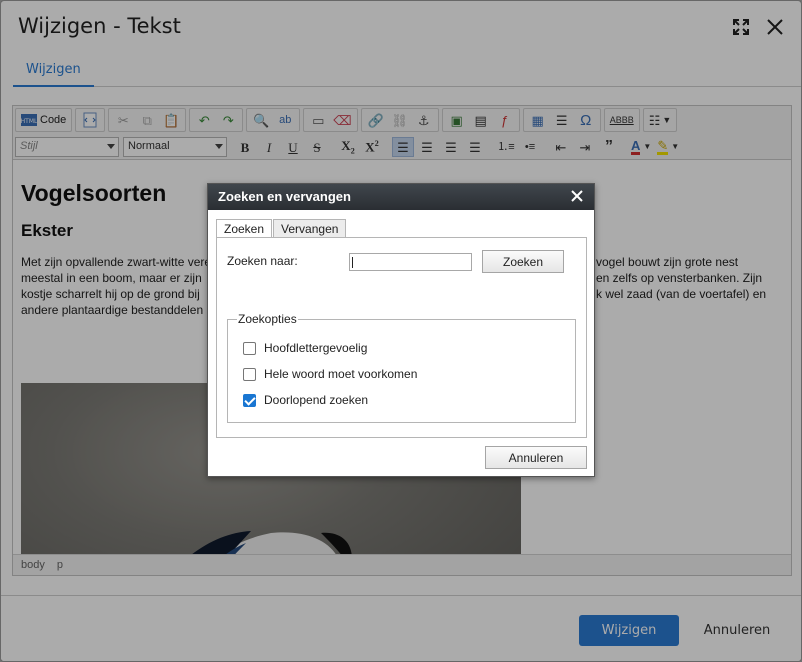  Describe the element at coordinates (352, 262) in the screenshot. I see `text-cursor` at that location.